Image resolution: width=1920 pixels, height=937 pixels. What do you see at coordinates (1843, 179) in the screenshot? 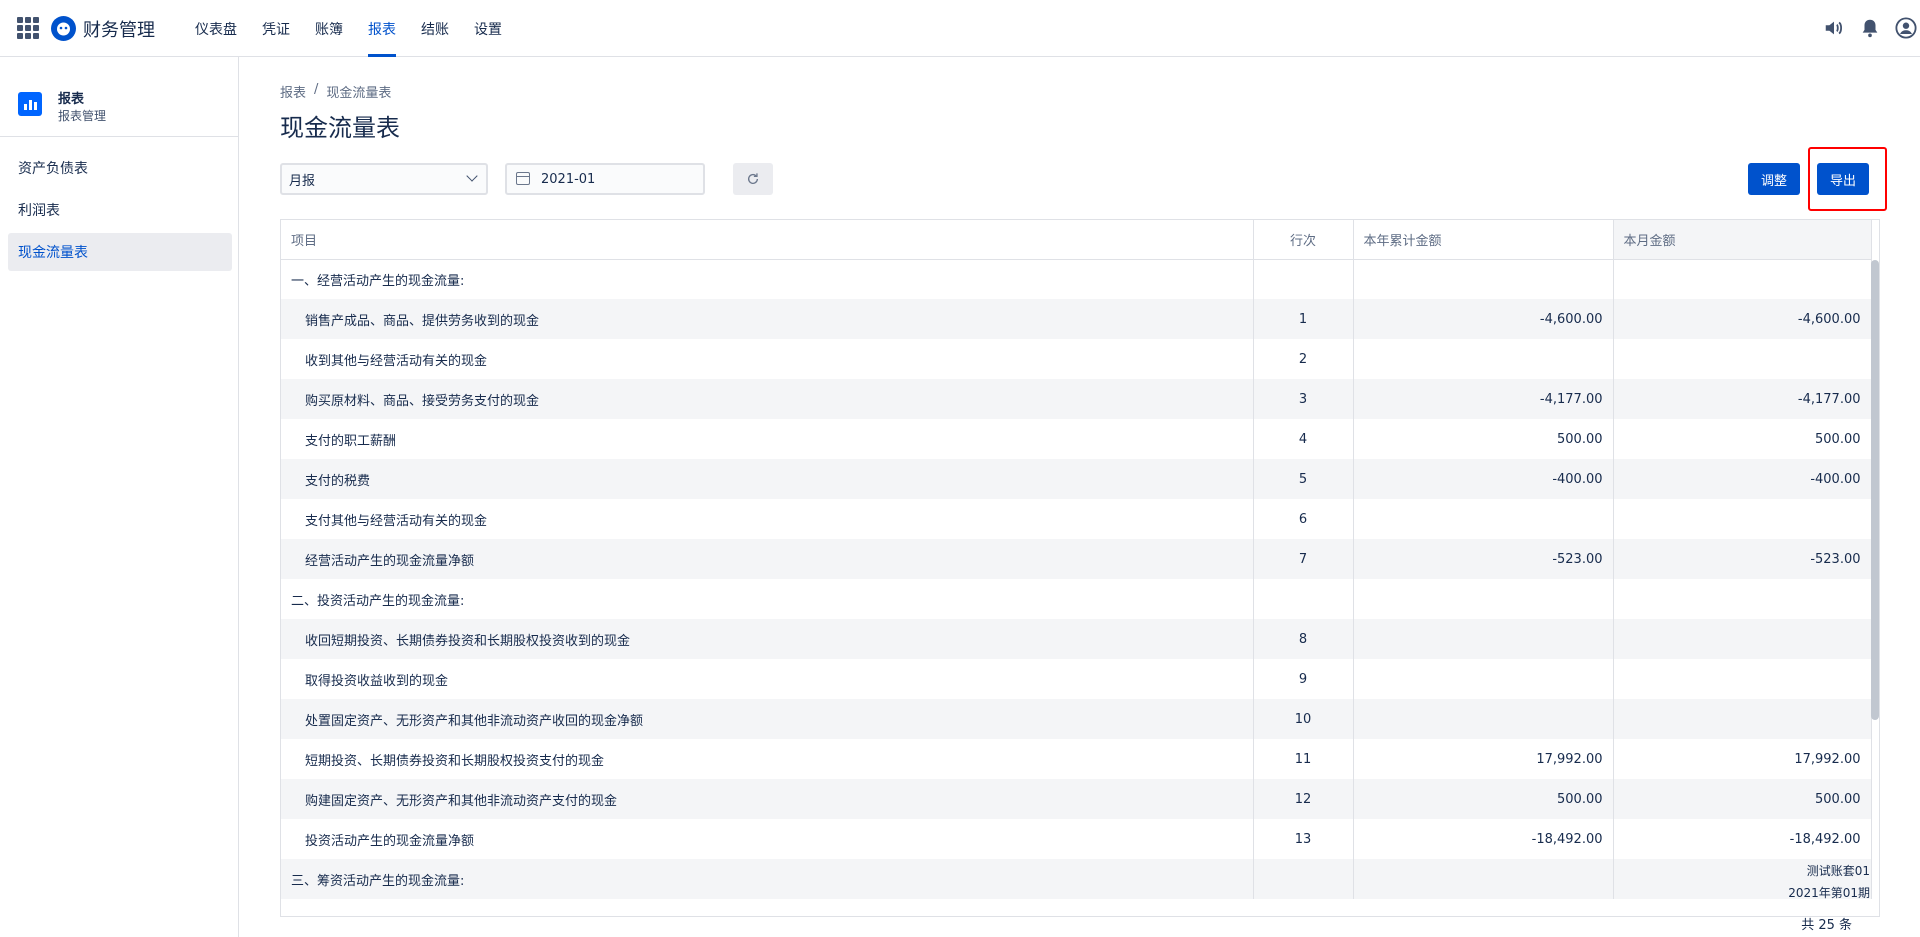
I see `export-button: 导出` at bounding box center [1843, 179].